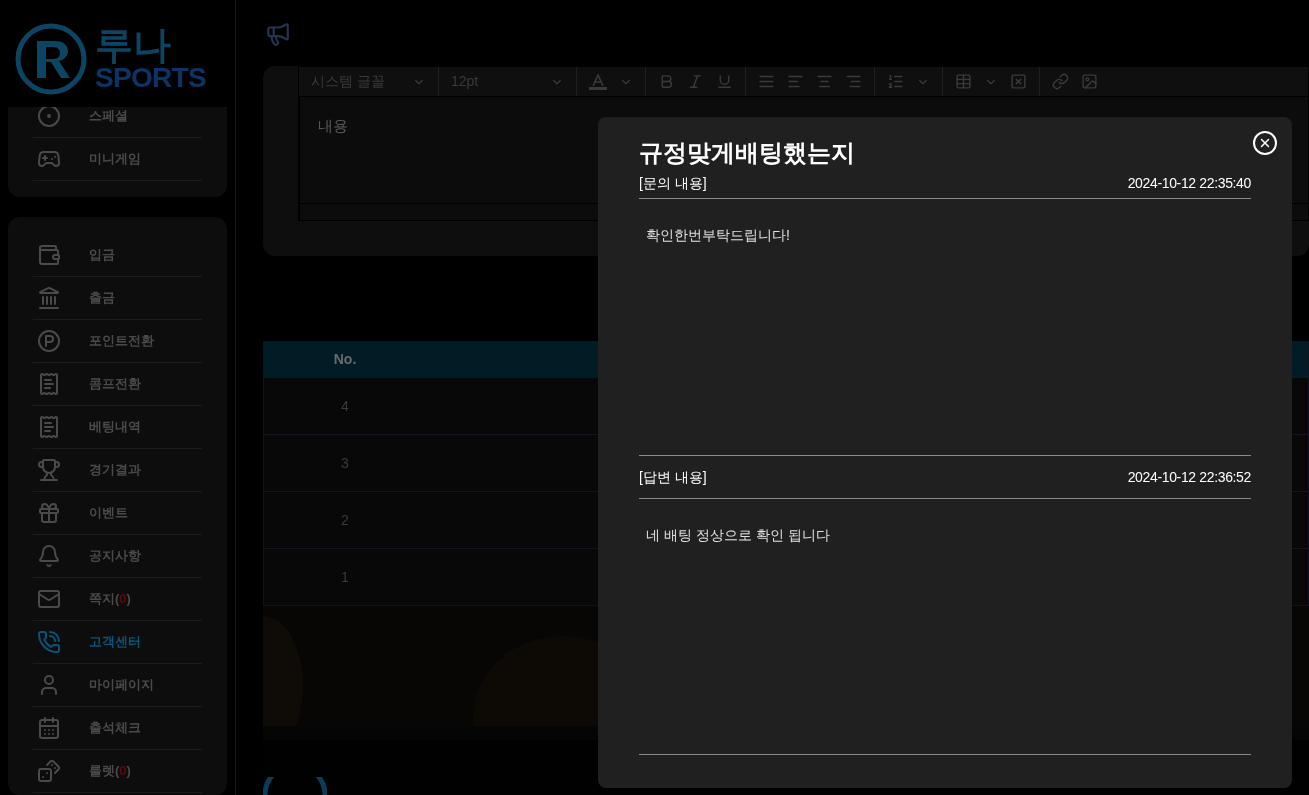 The width and height of the screenshot is (1309, 795). Describe the element at coordinates (117, 255) in the screenshot. I see `sidebar-item: 입금` at that location.